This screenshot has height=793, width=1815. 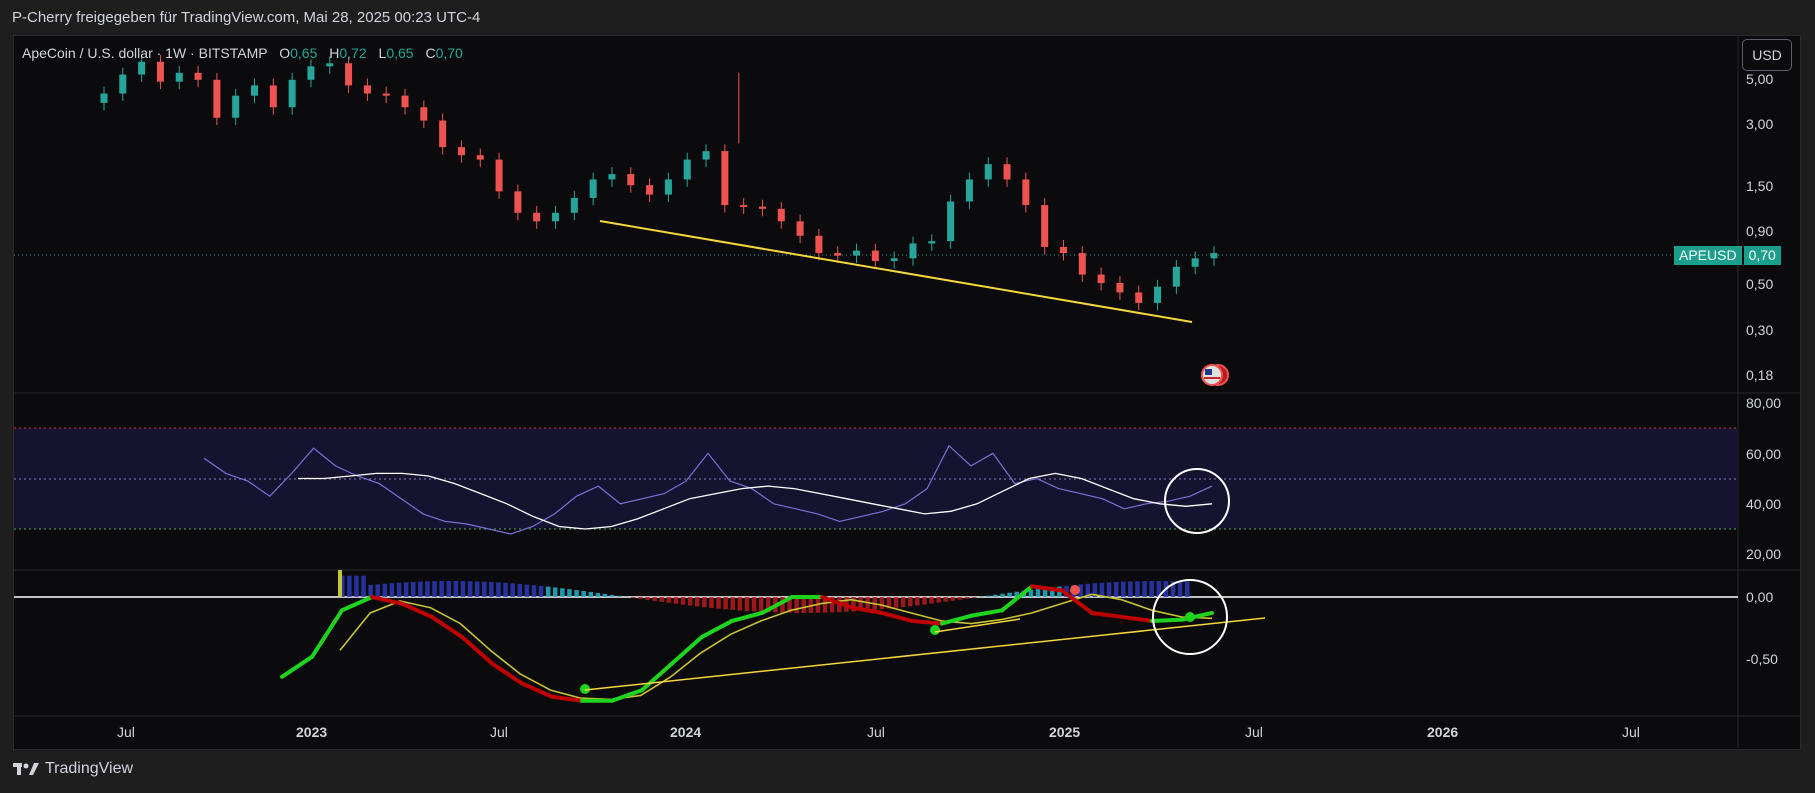 What do you see at coordinates (1767, 55) in the screenshot?
I see `currency-button: USD` at bounding box center [1767, 55].